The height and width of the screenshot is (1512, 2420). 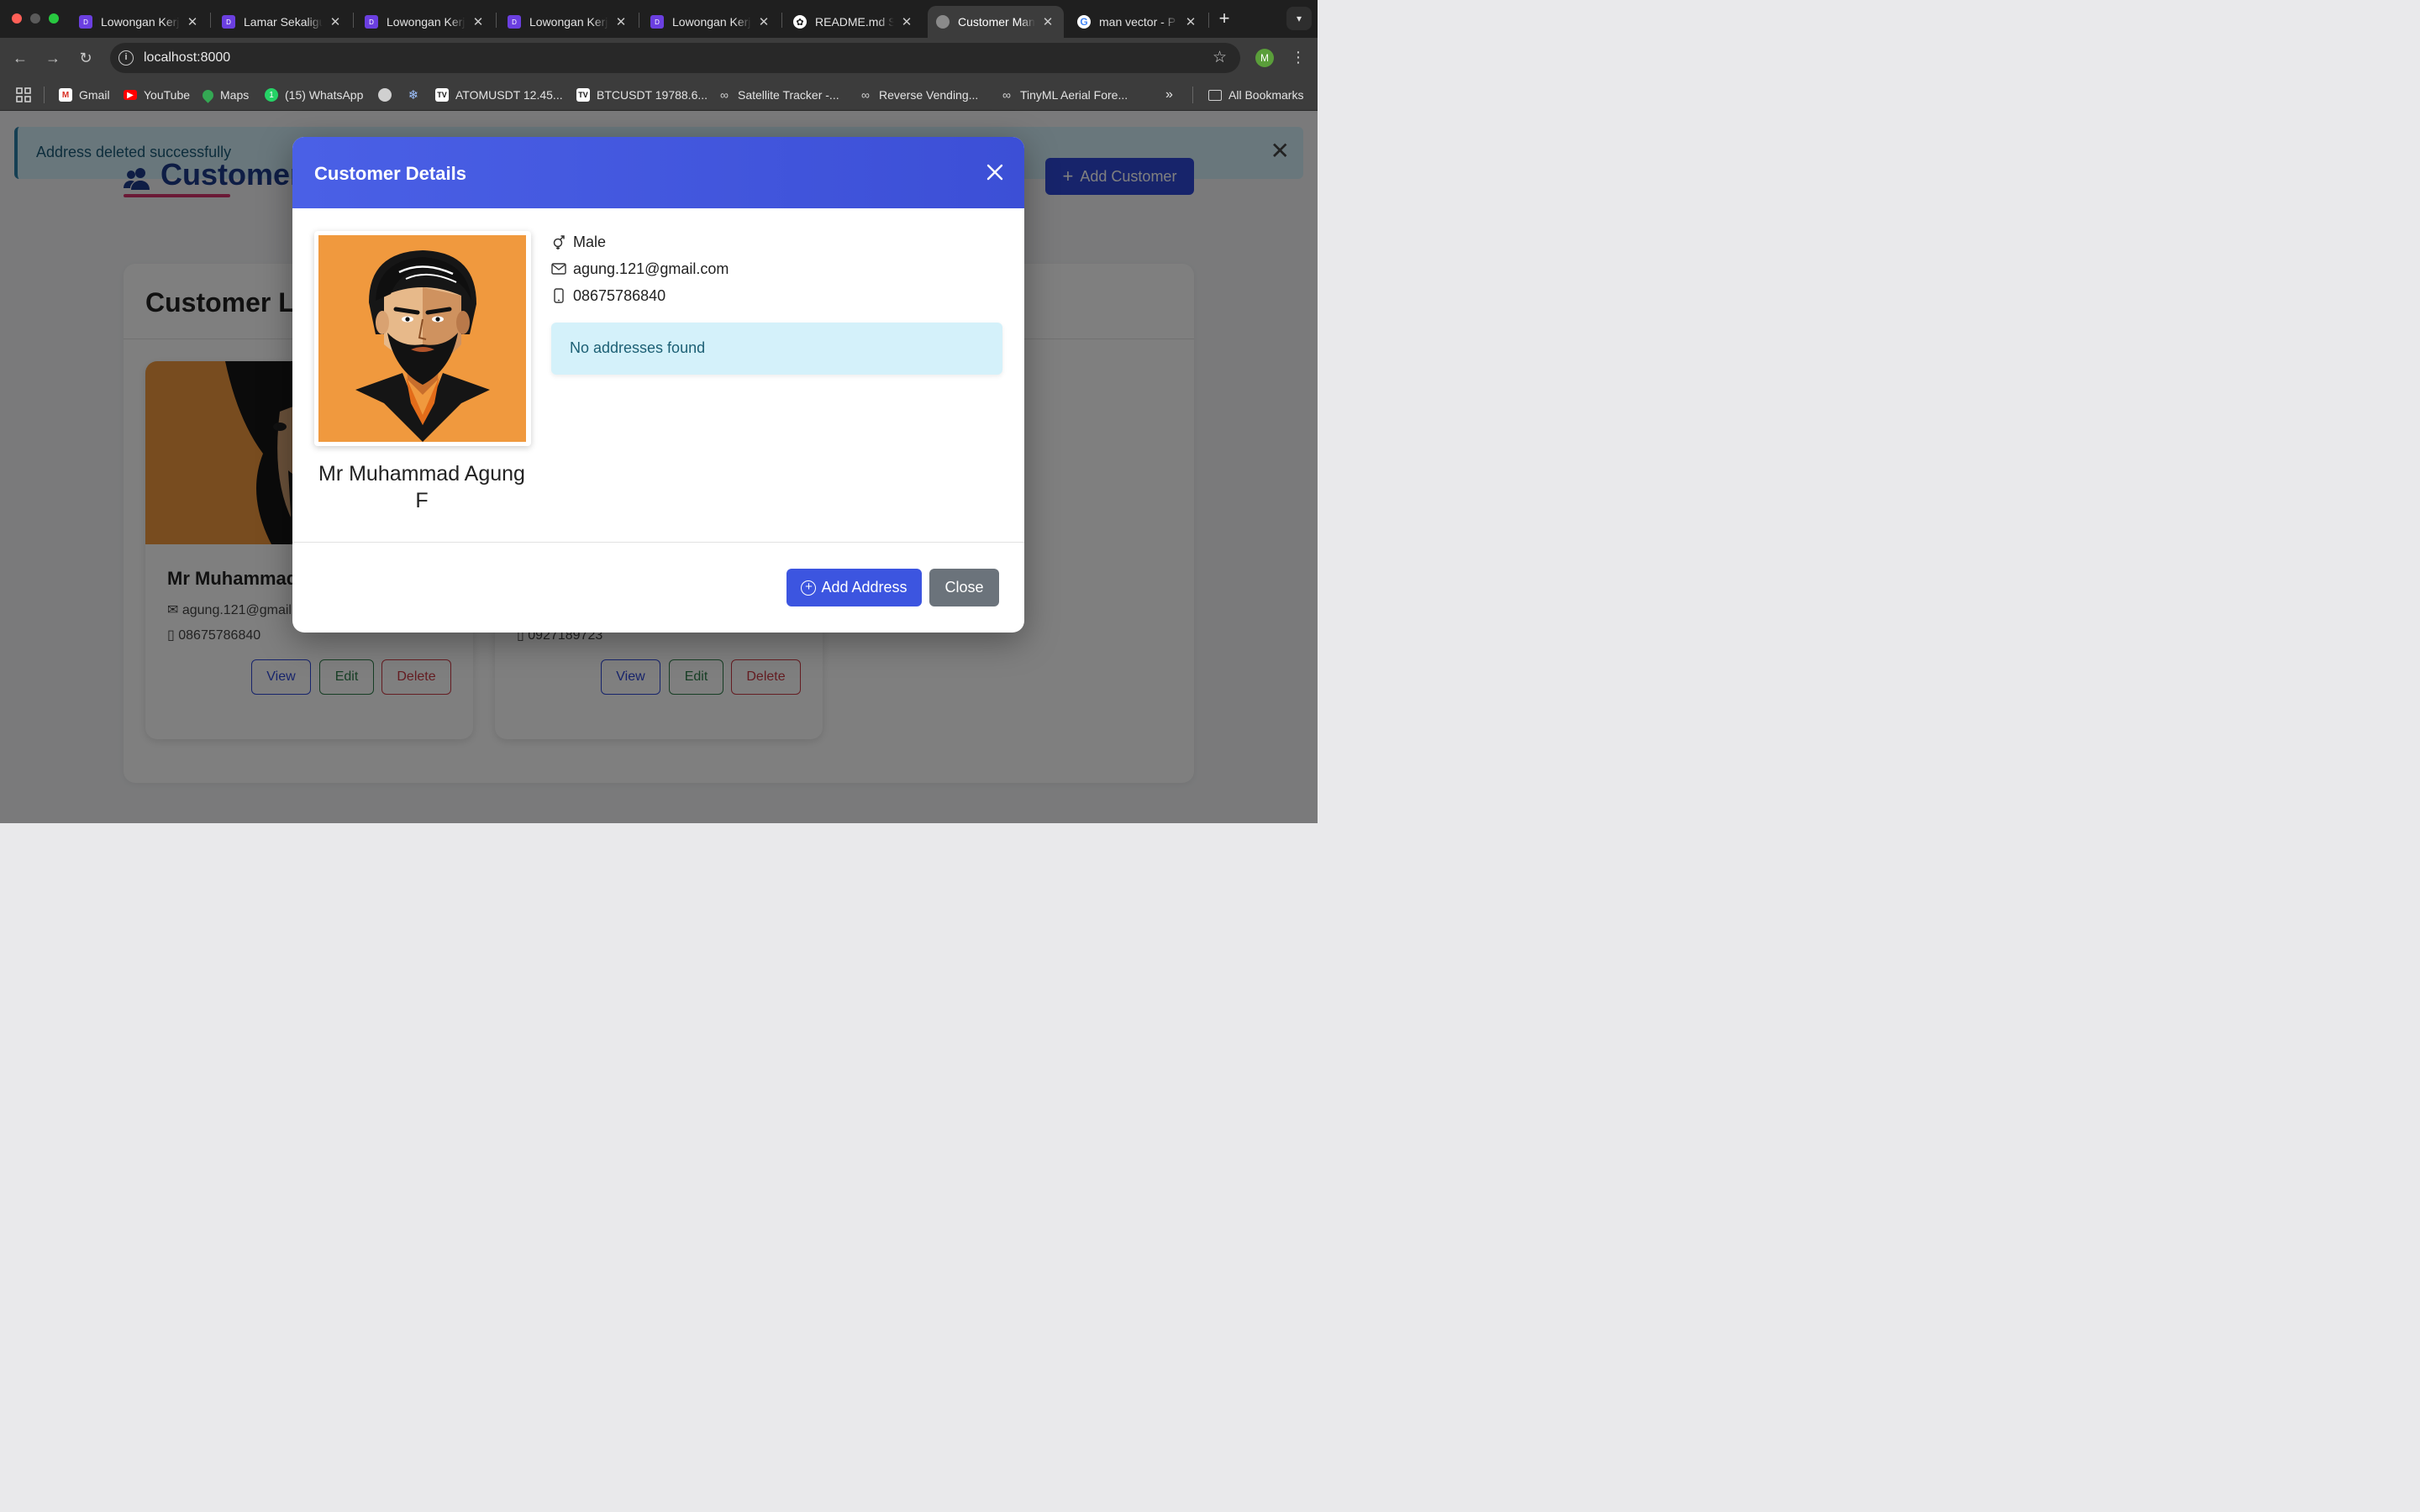 I want to click on bookmark-youtube: ▶ YouTube, so click(x=157, y=95).